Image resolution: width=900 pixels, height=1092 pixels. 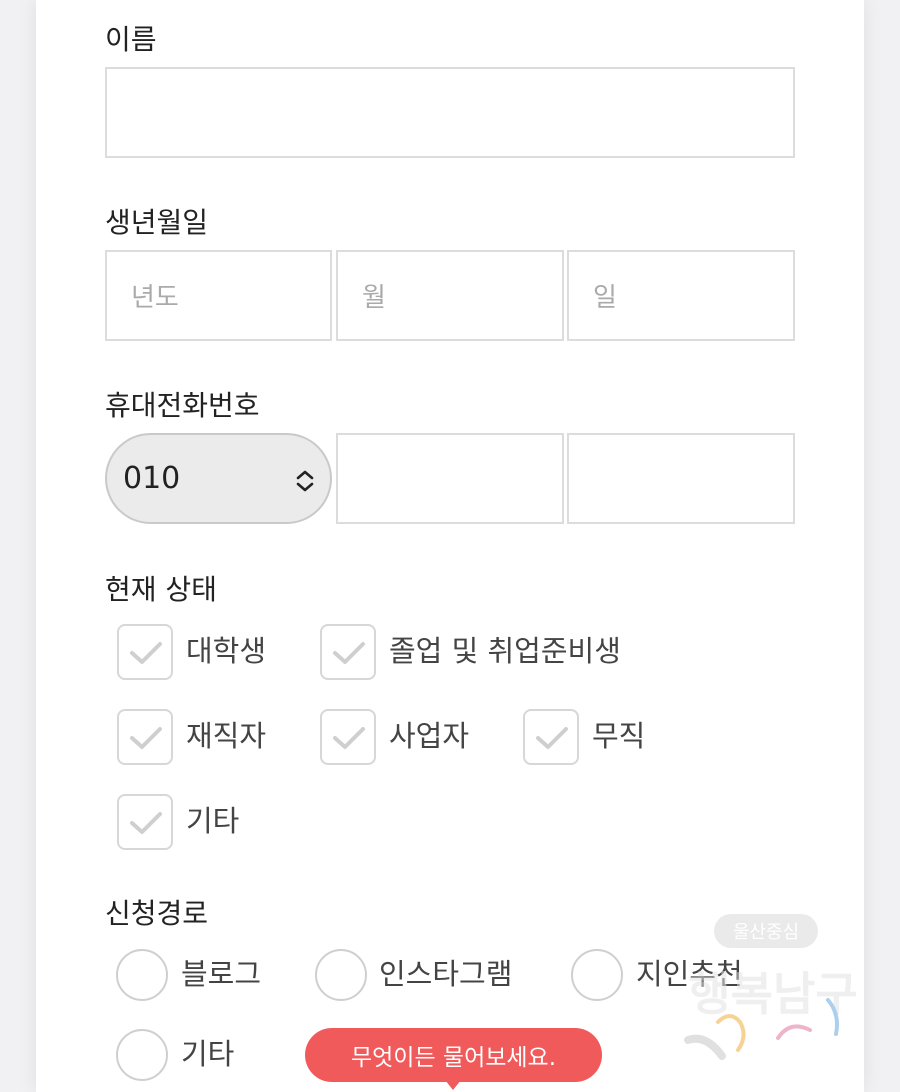 I want to click on status-label-university: 대학생, so click(x=226, y=651).